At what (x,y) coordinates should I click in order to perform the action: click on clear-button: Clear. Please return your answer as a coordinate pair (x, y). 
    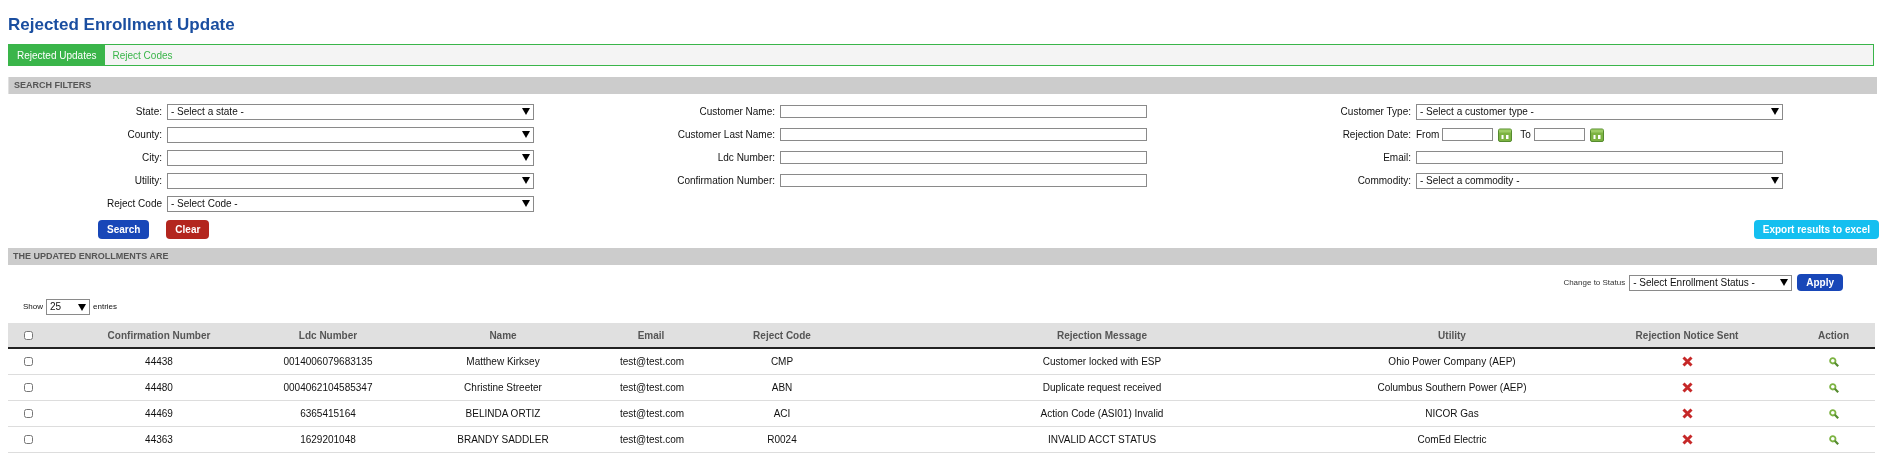
    Looking at the image, I should click on (188, 229).